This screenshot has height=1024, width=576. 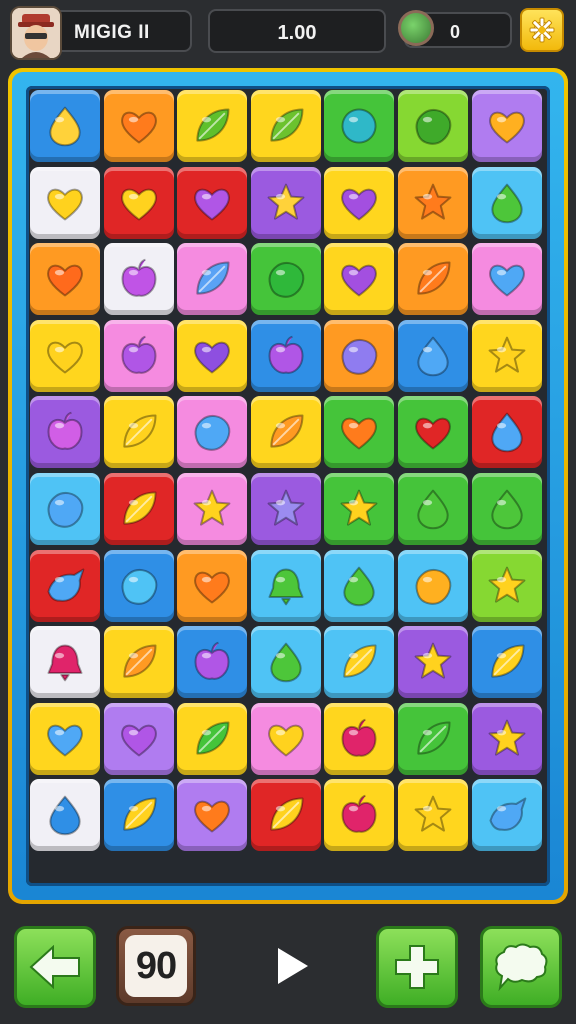 I want to click on bird-icon, so click(x=507, y=814).